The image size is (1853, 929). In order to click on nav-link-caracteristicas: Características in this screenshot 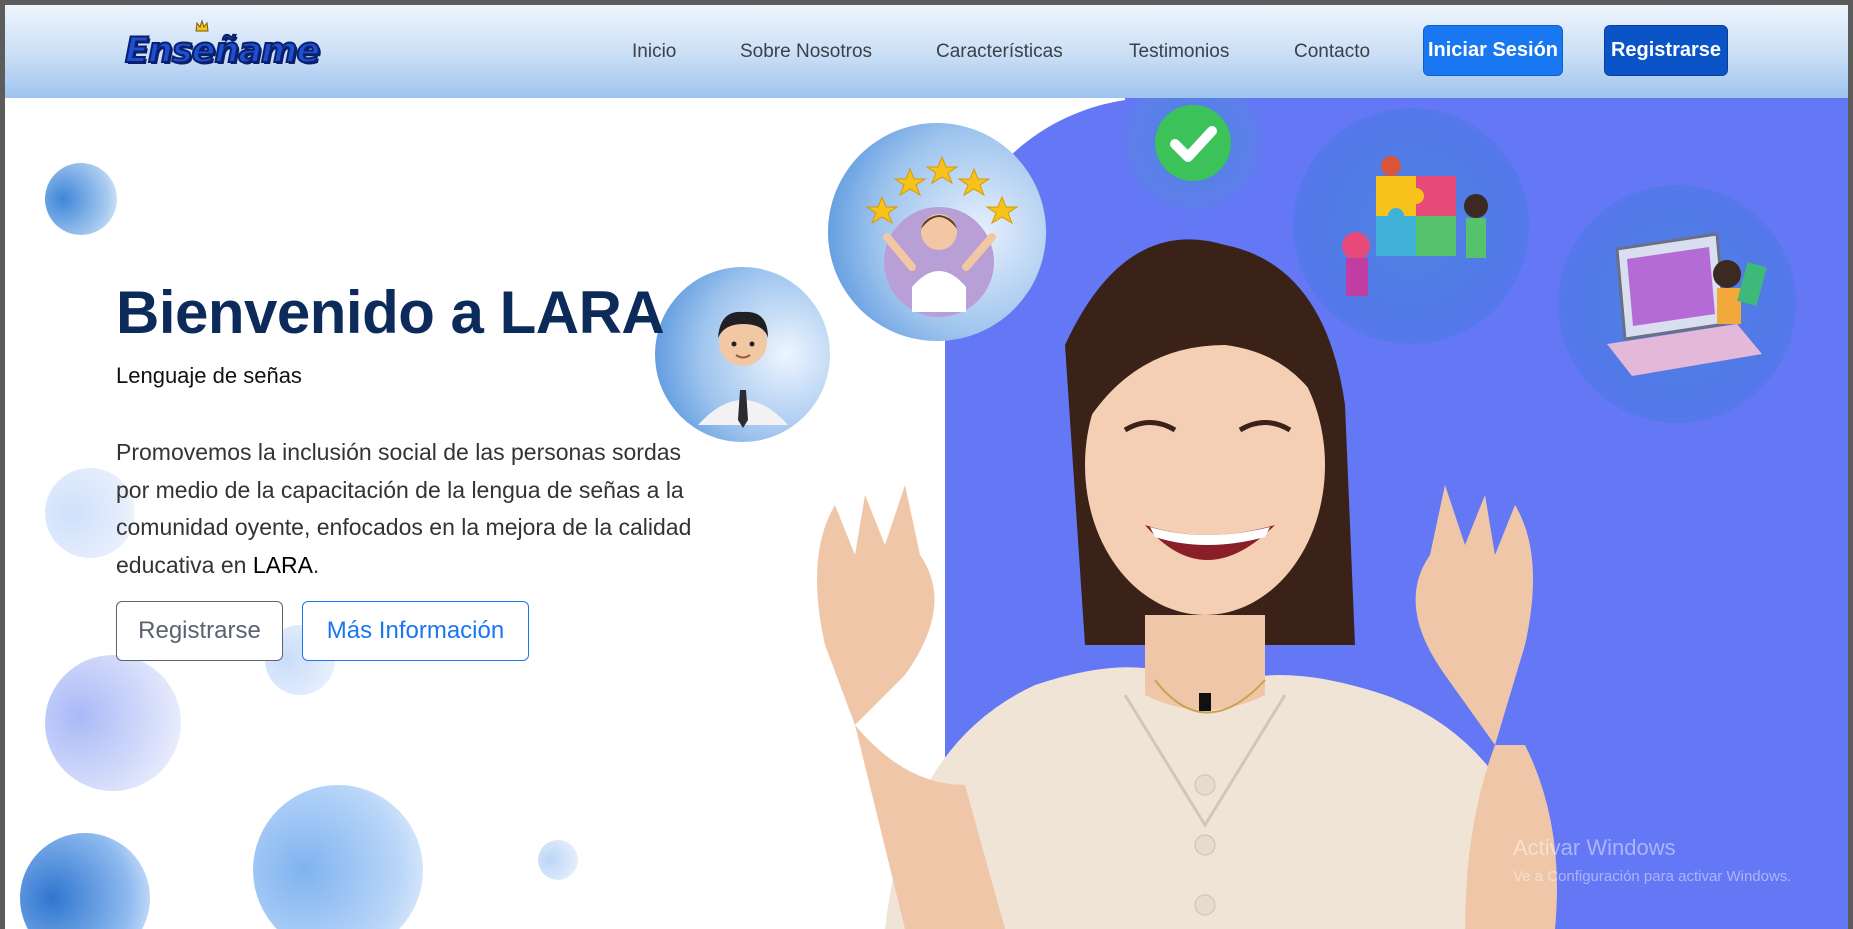, I will do `click(999, 52)`.